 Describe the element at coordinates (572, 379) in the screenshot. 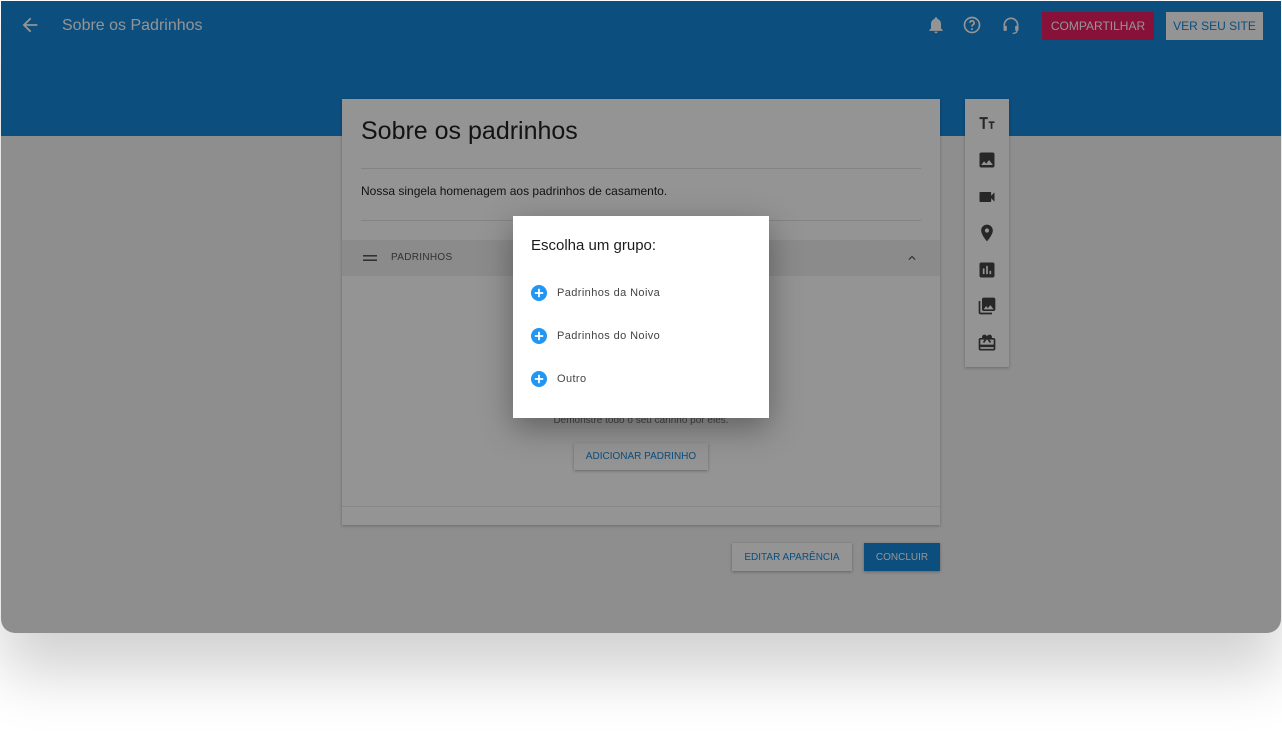

I see `option-label: Outro` at that location.